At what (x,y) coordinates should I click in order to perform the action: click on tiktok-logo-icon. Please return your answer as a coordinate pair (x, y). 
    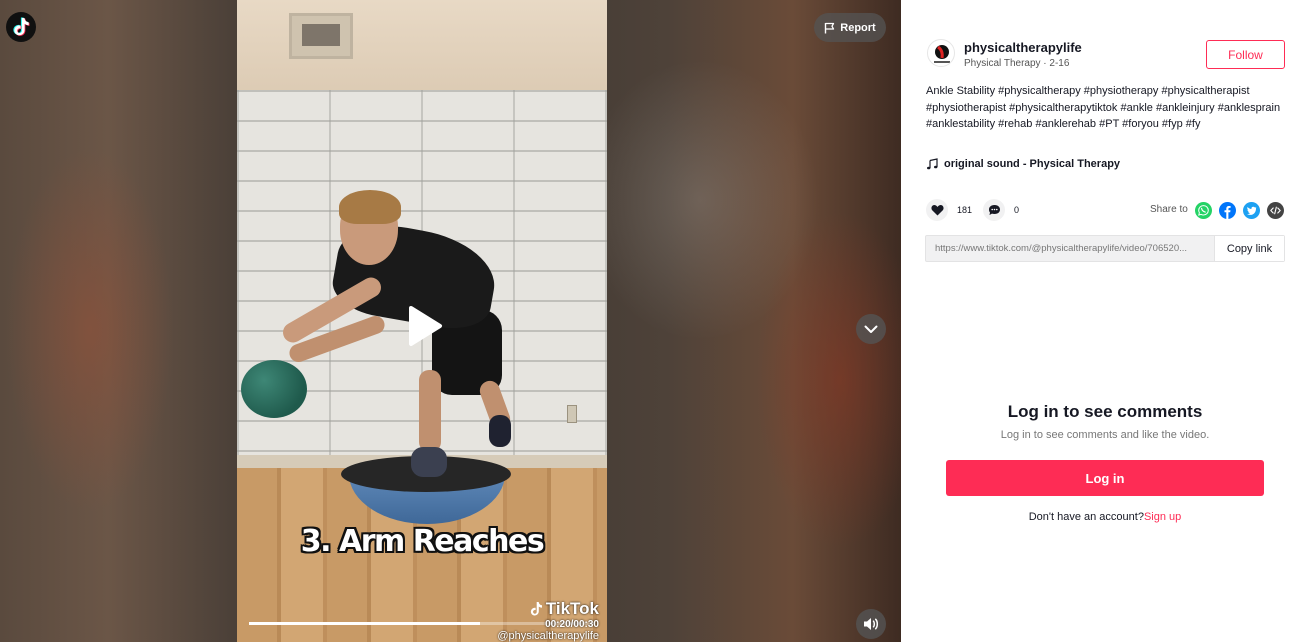
    Looking at the image, I should click on (21, 27).